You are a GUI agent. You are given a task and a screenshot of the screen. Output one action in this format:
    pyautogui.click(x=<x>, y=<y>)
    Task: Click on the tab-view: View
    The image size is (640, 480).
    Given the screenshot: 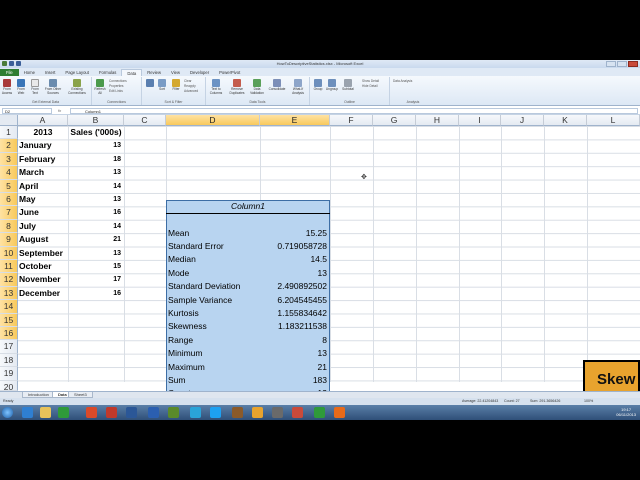 What is the action you would take?
    pyautogui.click(x=175, y=72)
    